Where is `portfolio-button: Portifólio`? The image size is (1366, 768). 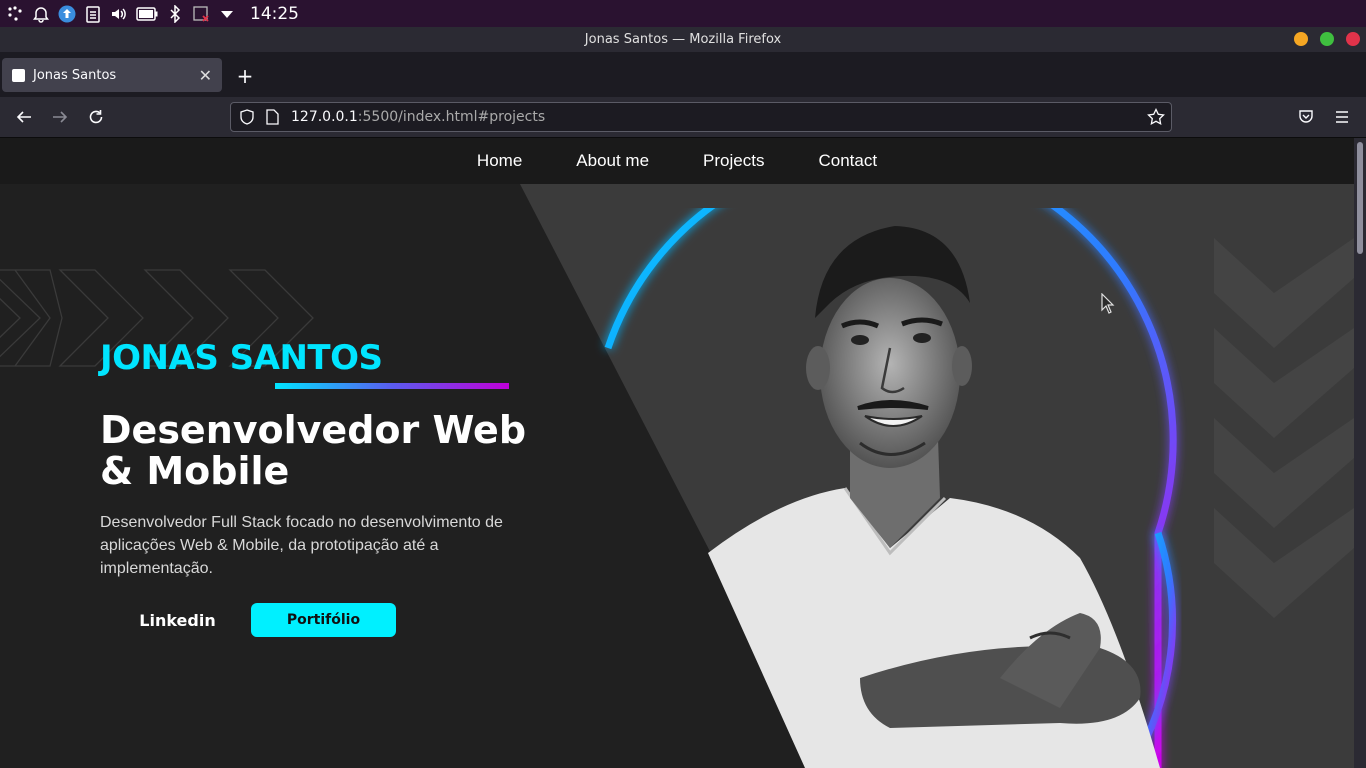 portfolio-button: Portifólio is located at coordinates (323, 620).